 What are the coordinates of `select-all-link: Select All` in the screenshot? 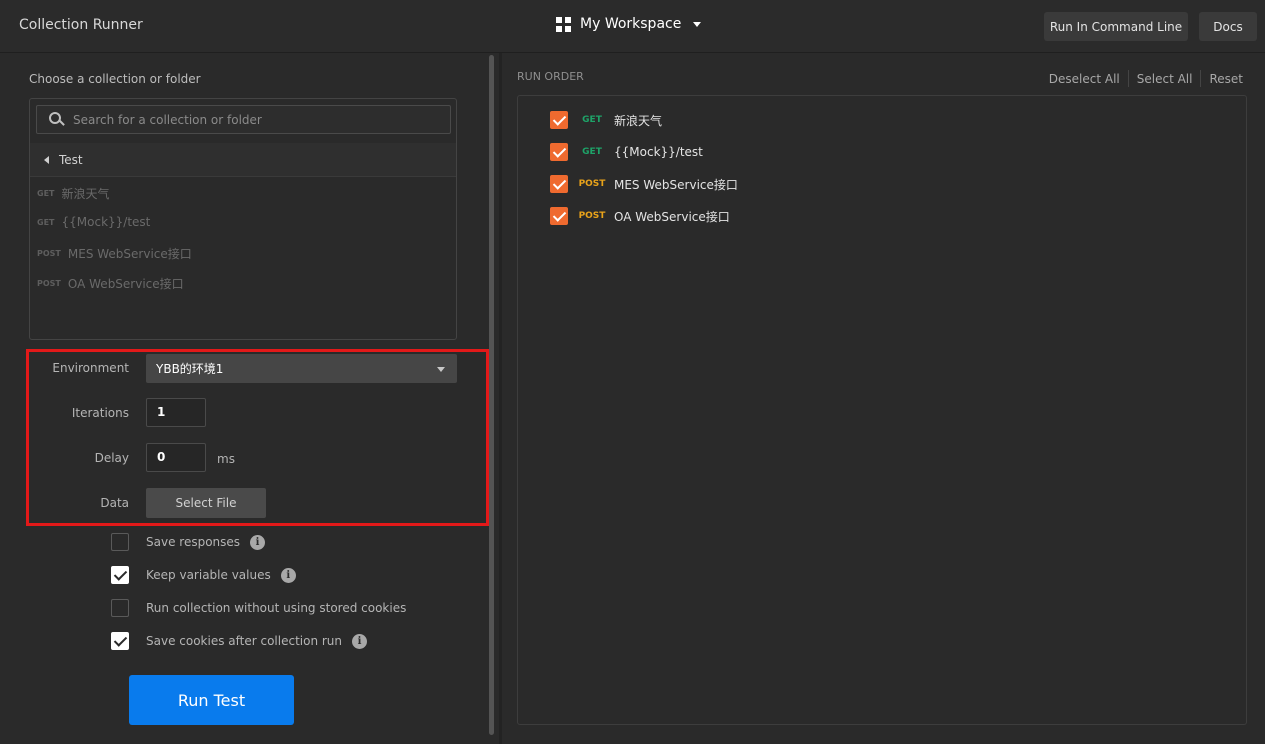 It's located at (1165, 79).